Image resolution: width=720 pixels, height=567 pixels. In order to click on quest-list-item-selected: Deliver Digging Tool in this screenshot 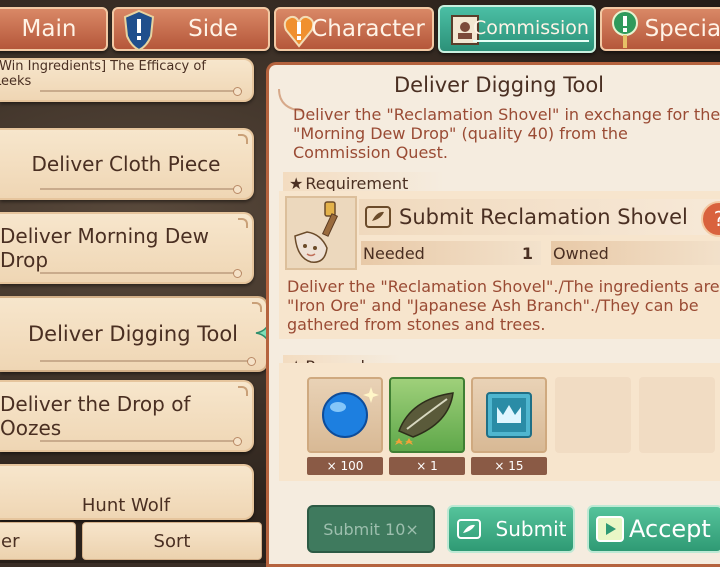, I will do `click(134, 334)`.